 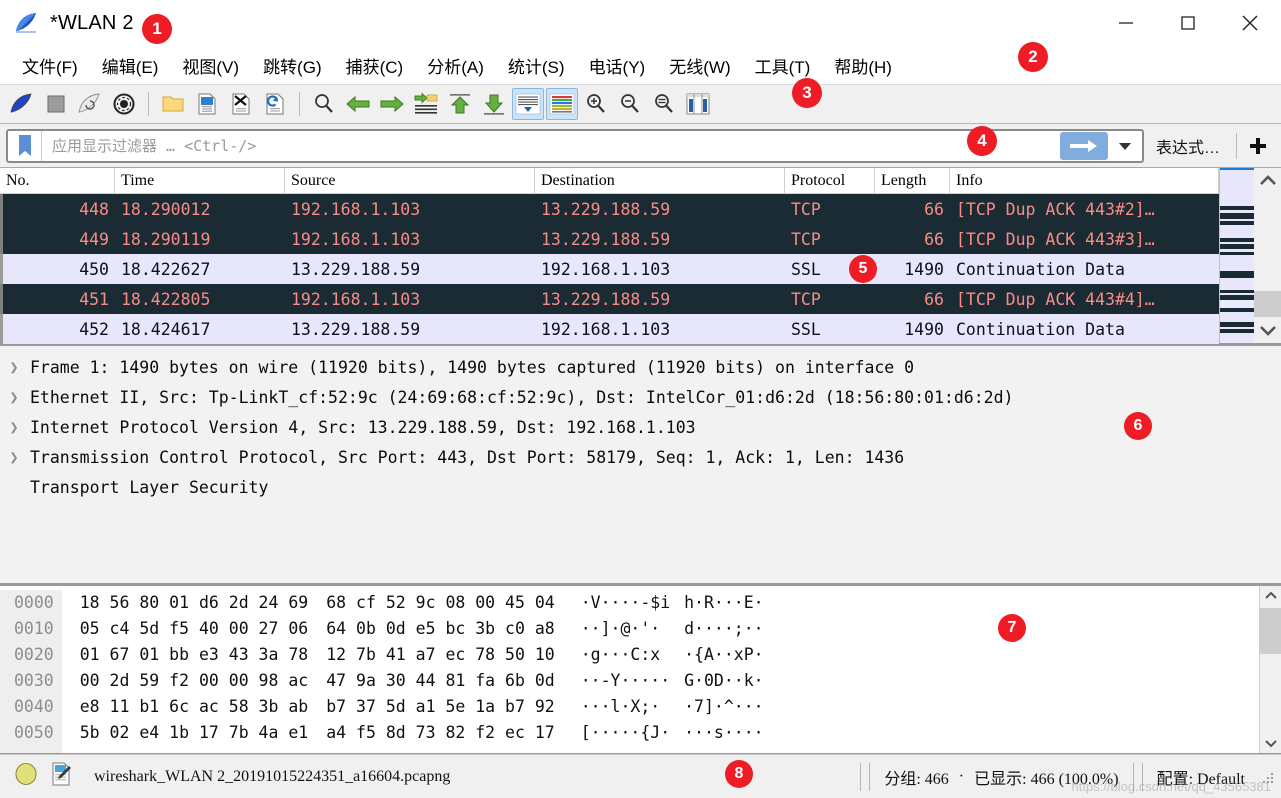 What do you see at coordinates (1040, 329) in the screenshot?
I see `cell-info: Continuation Data` at bounding box center [1040, 329].